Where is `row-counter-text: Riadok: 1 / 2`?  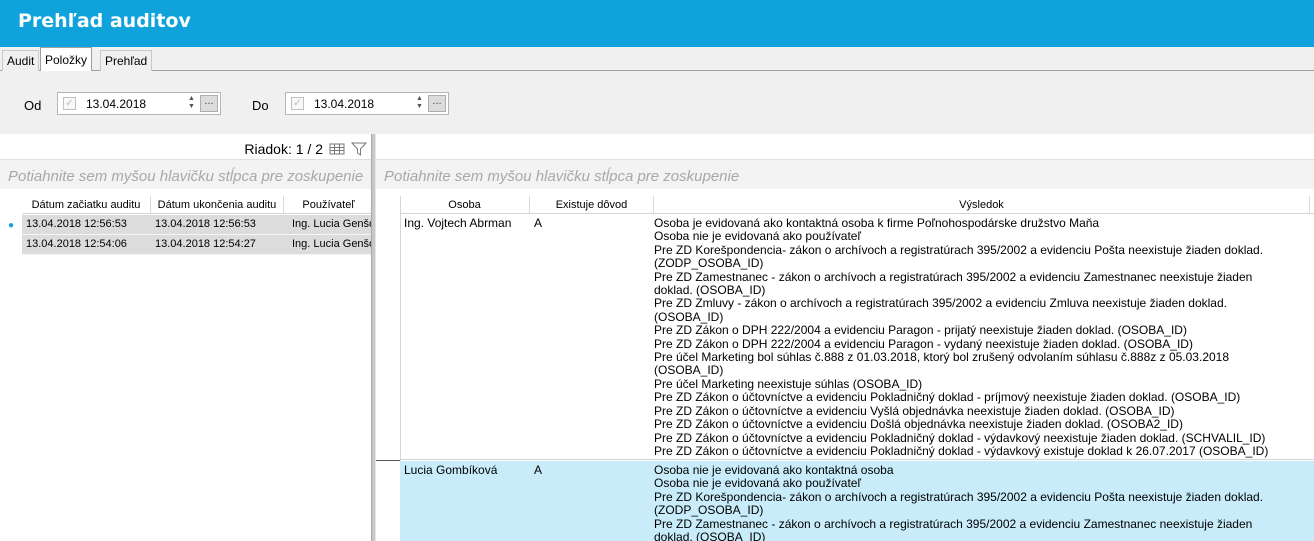
row-counter-text: Riadok: 1 / 2 is located at coordinates (283, 149).